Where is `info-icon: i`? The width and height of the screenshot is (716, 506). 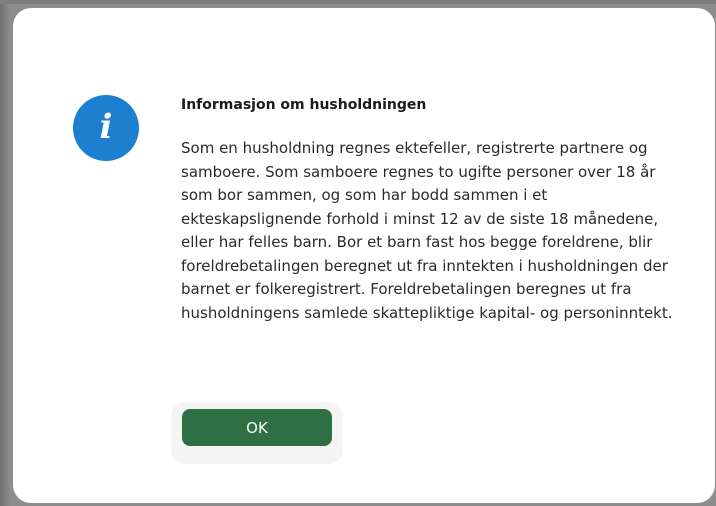 info-icon: i is located at coordinates (106, 128).